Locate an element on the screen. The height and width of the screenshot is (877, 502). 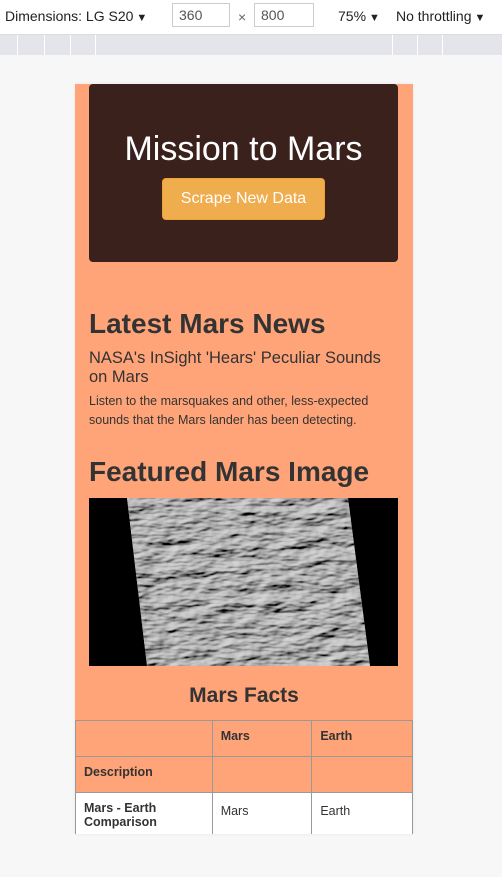
zoom-dropdown: 75% ▼ is located at coordinates (359, 16).